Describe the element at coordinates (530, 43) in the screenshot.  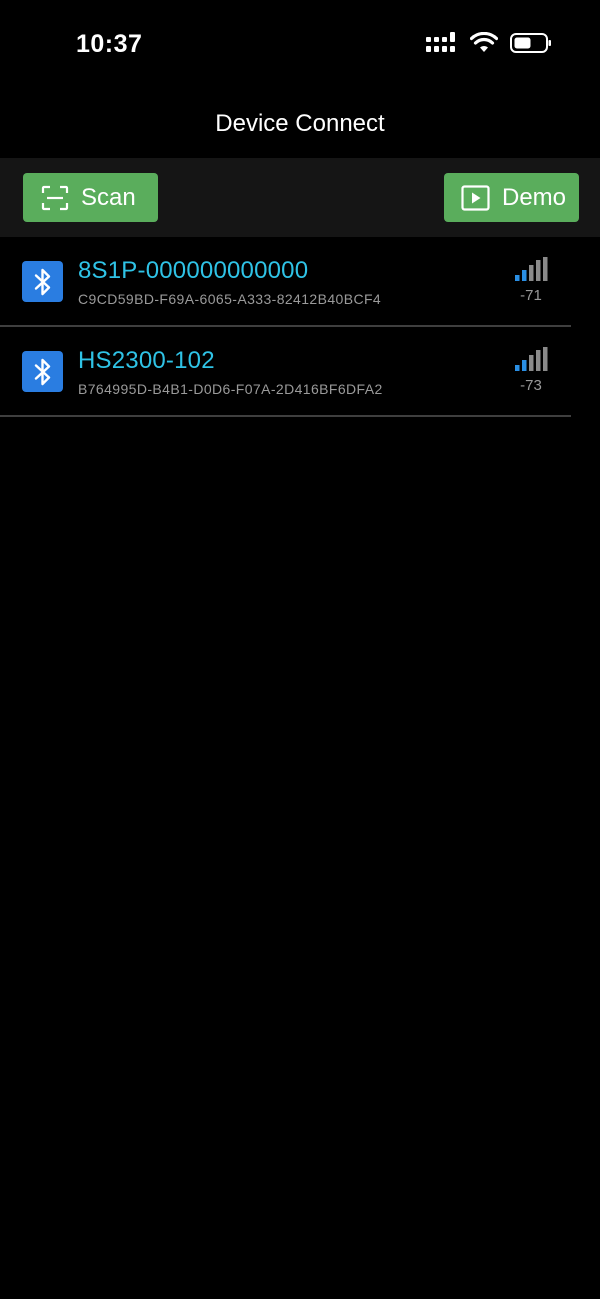
I see `battery-icon` at that location.